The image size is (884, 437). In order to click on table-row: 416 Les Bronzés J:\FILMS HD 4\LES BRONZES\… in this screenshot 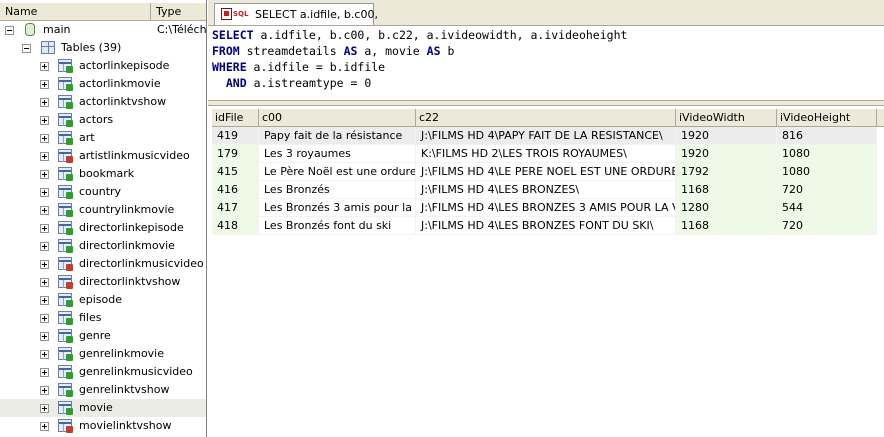, I will do `click(544, 190)`.